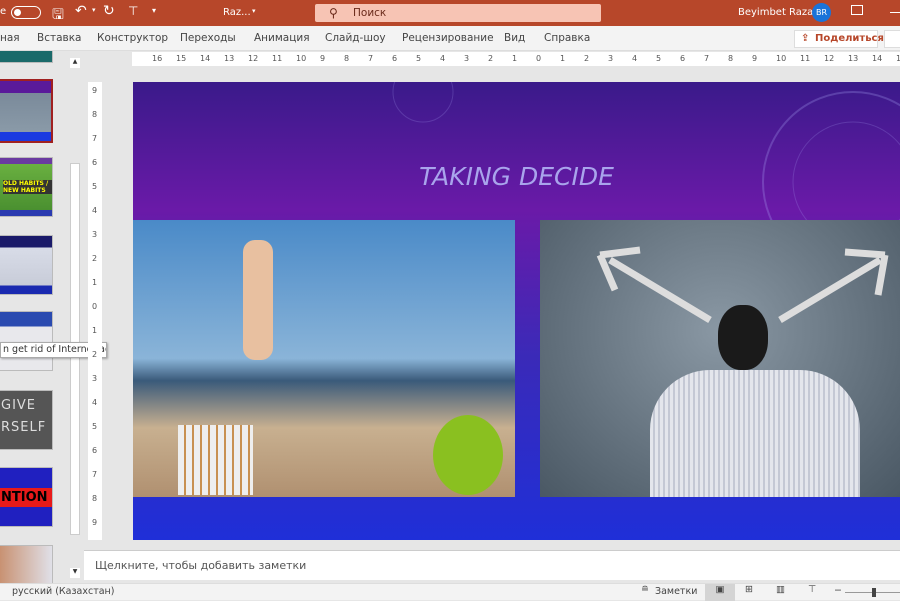 The image size is (900, 601). I want to click on thumbnails-scrollbar: ▲ ▼, so click(75, 319).